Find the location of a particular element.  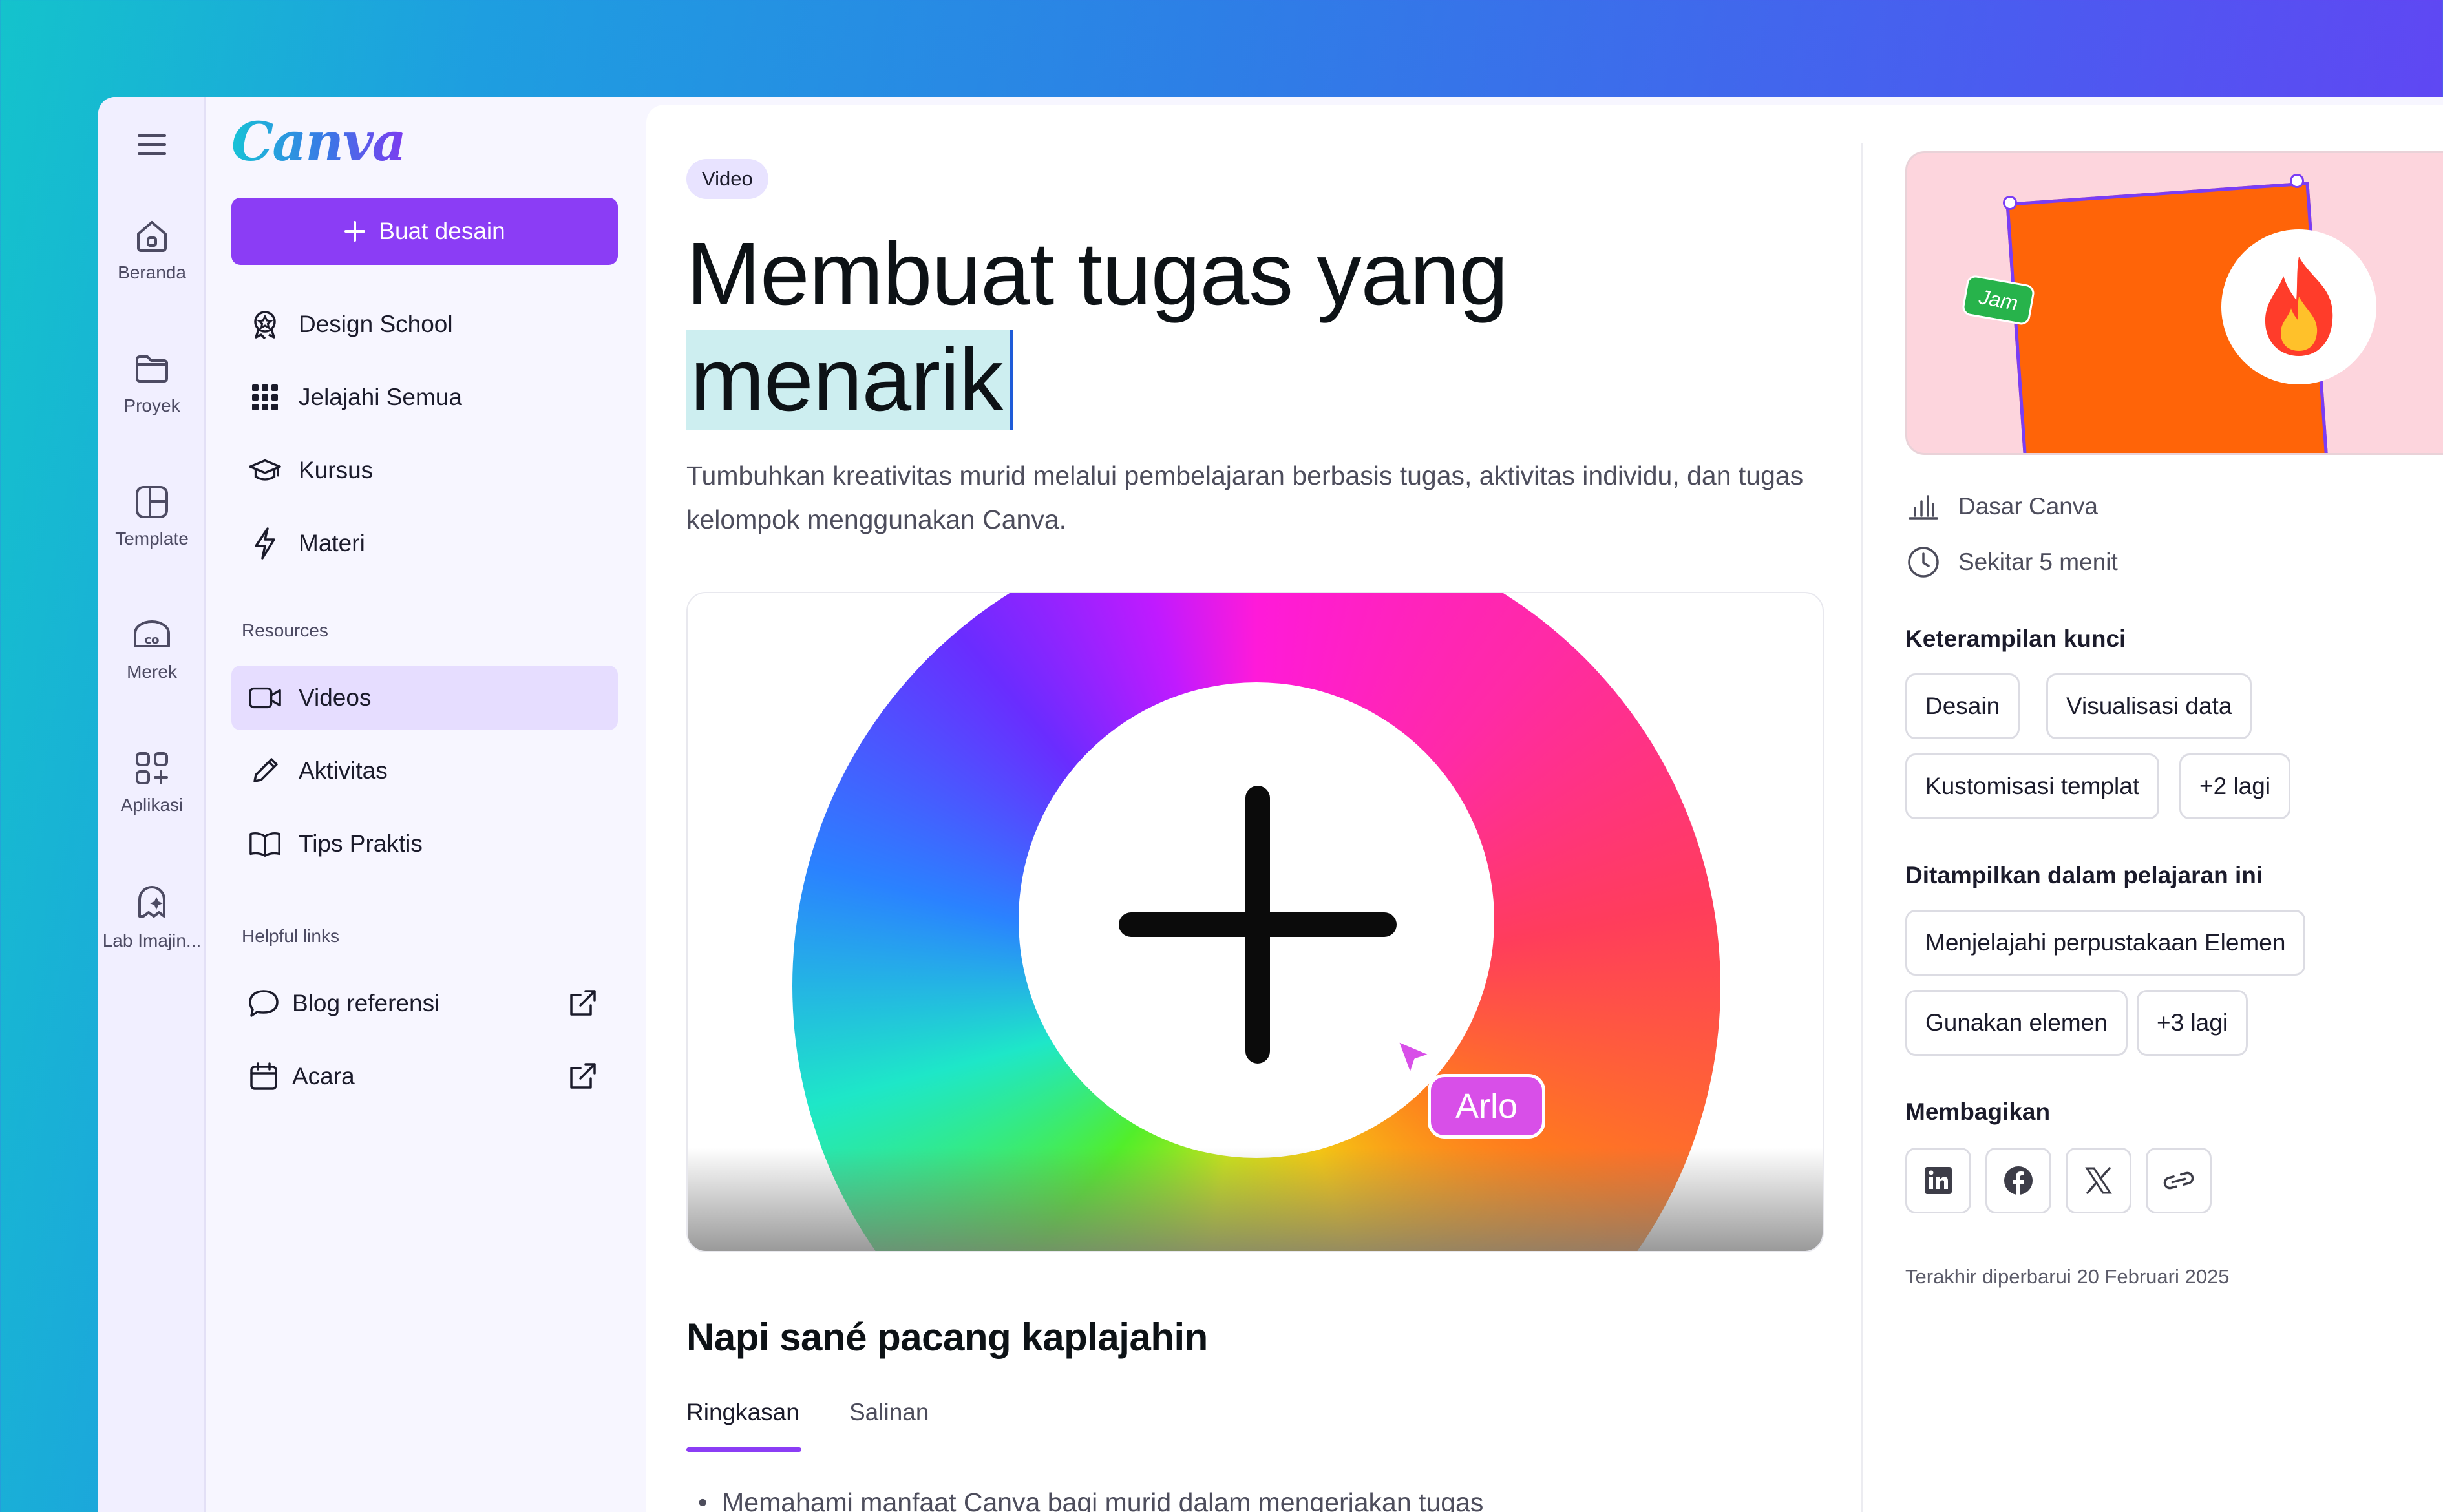

graduation-cap-icon is located at coordinates (265, 470).